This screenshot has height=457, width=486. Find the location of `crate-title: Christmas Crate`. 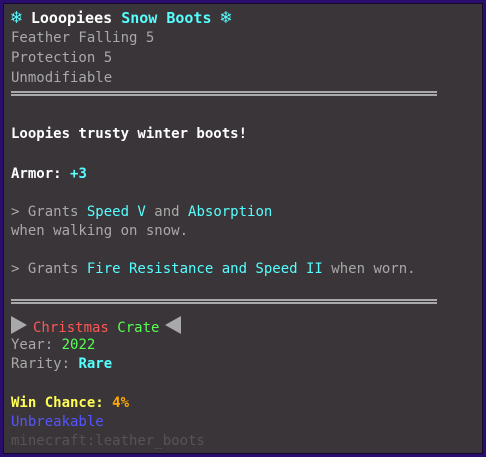

crate-title: Christmas Crate is located at coordinates (96, 326).